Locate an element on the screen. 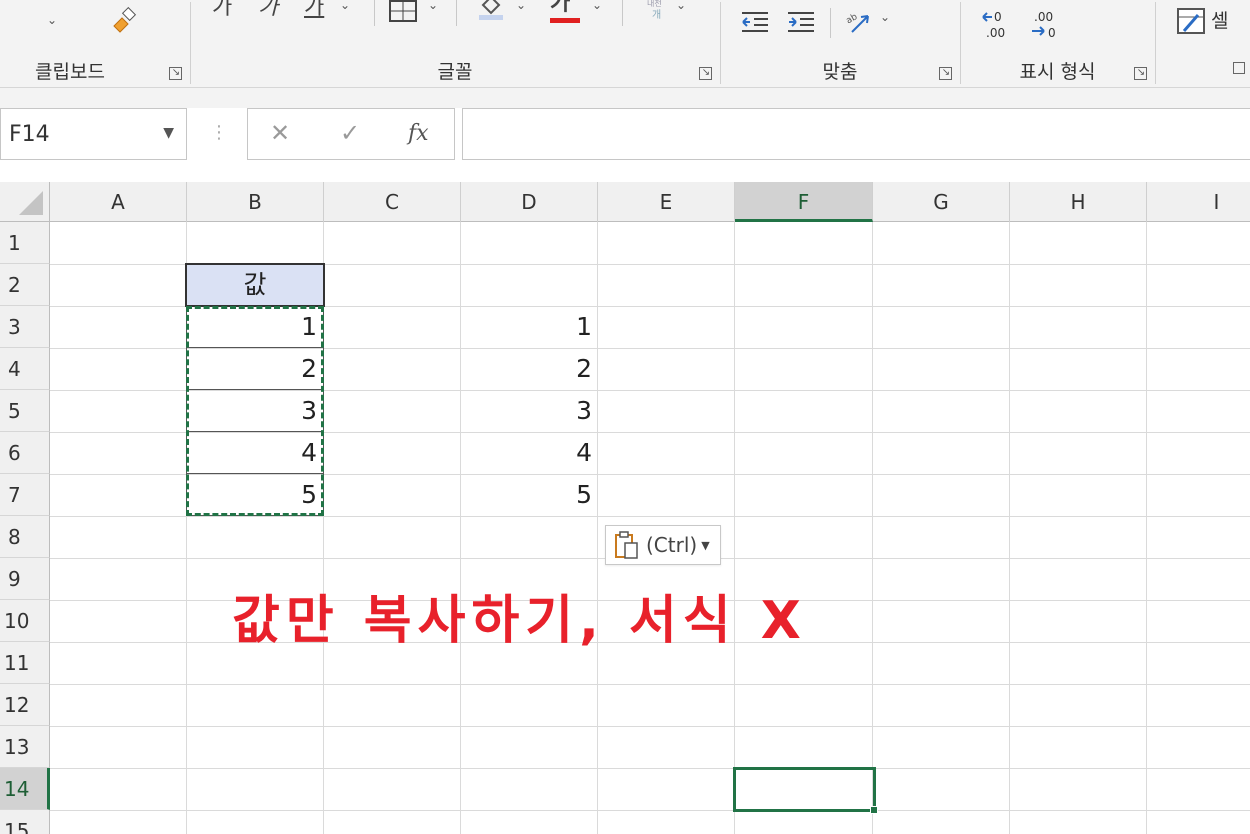 The image size is (1250, 834). cancel-icon: ✕ is located at coordinates (280, 133).